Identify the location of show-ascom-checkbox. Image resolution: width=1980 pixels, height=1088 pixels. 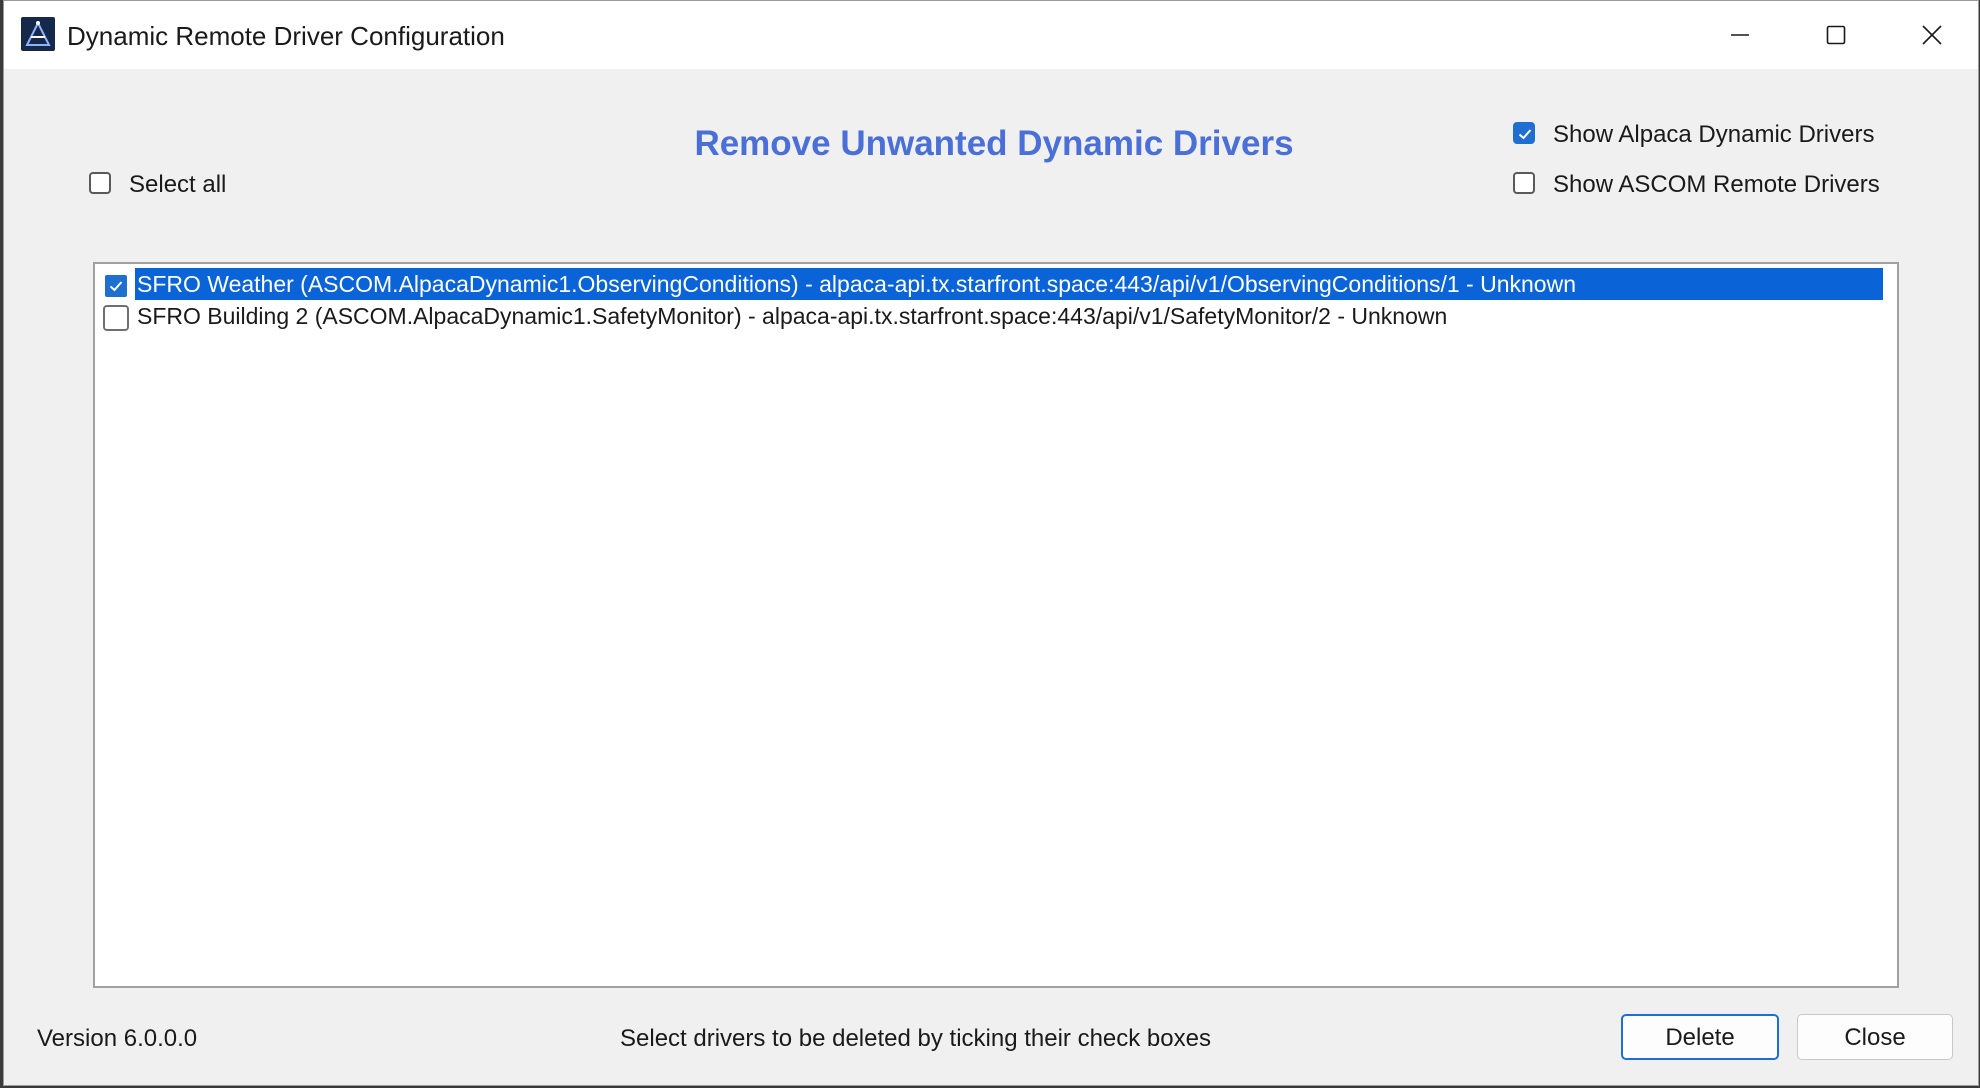
(1524, 183).